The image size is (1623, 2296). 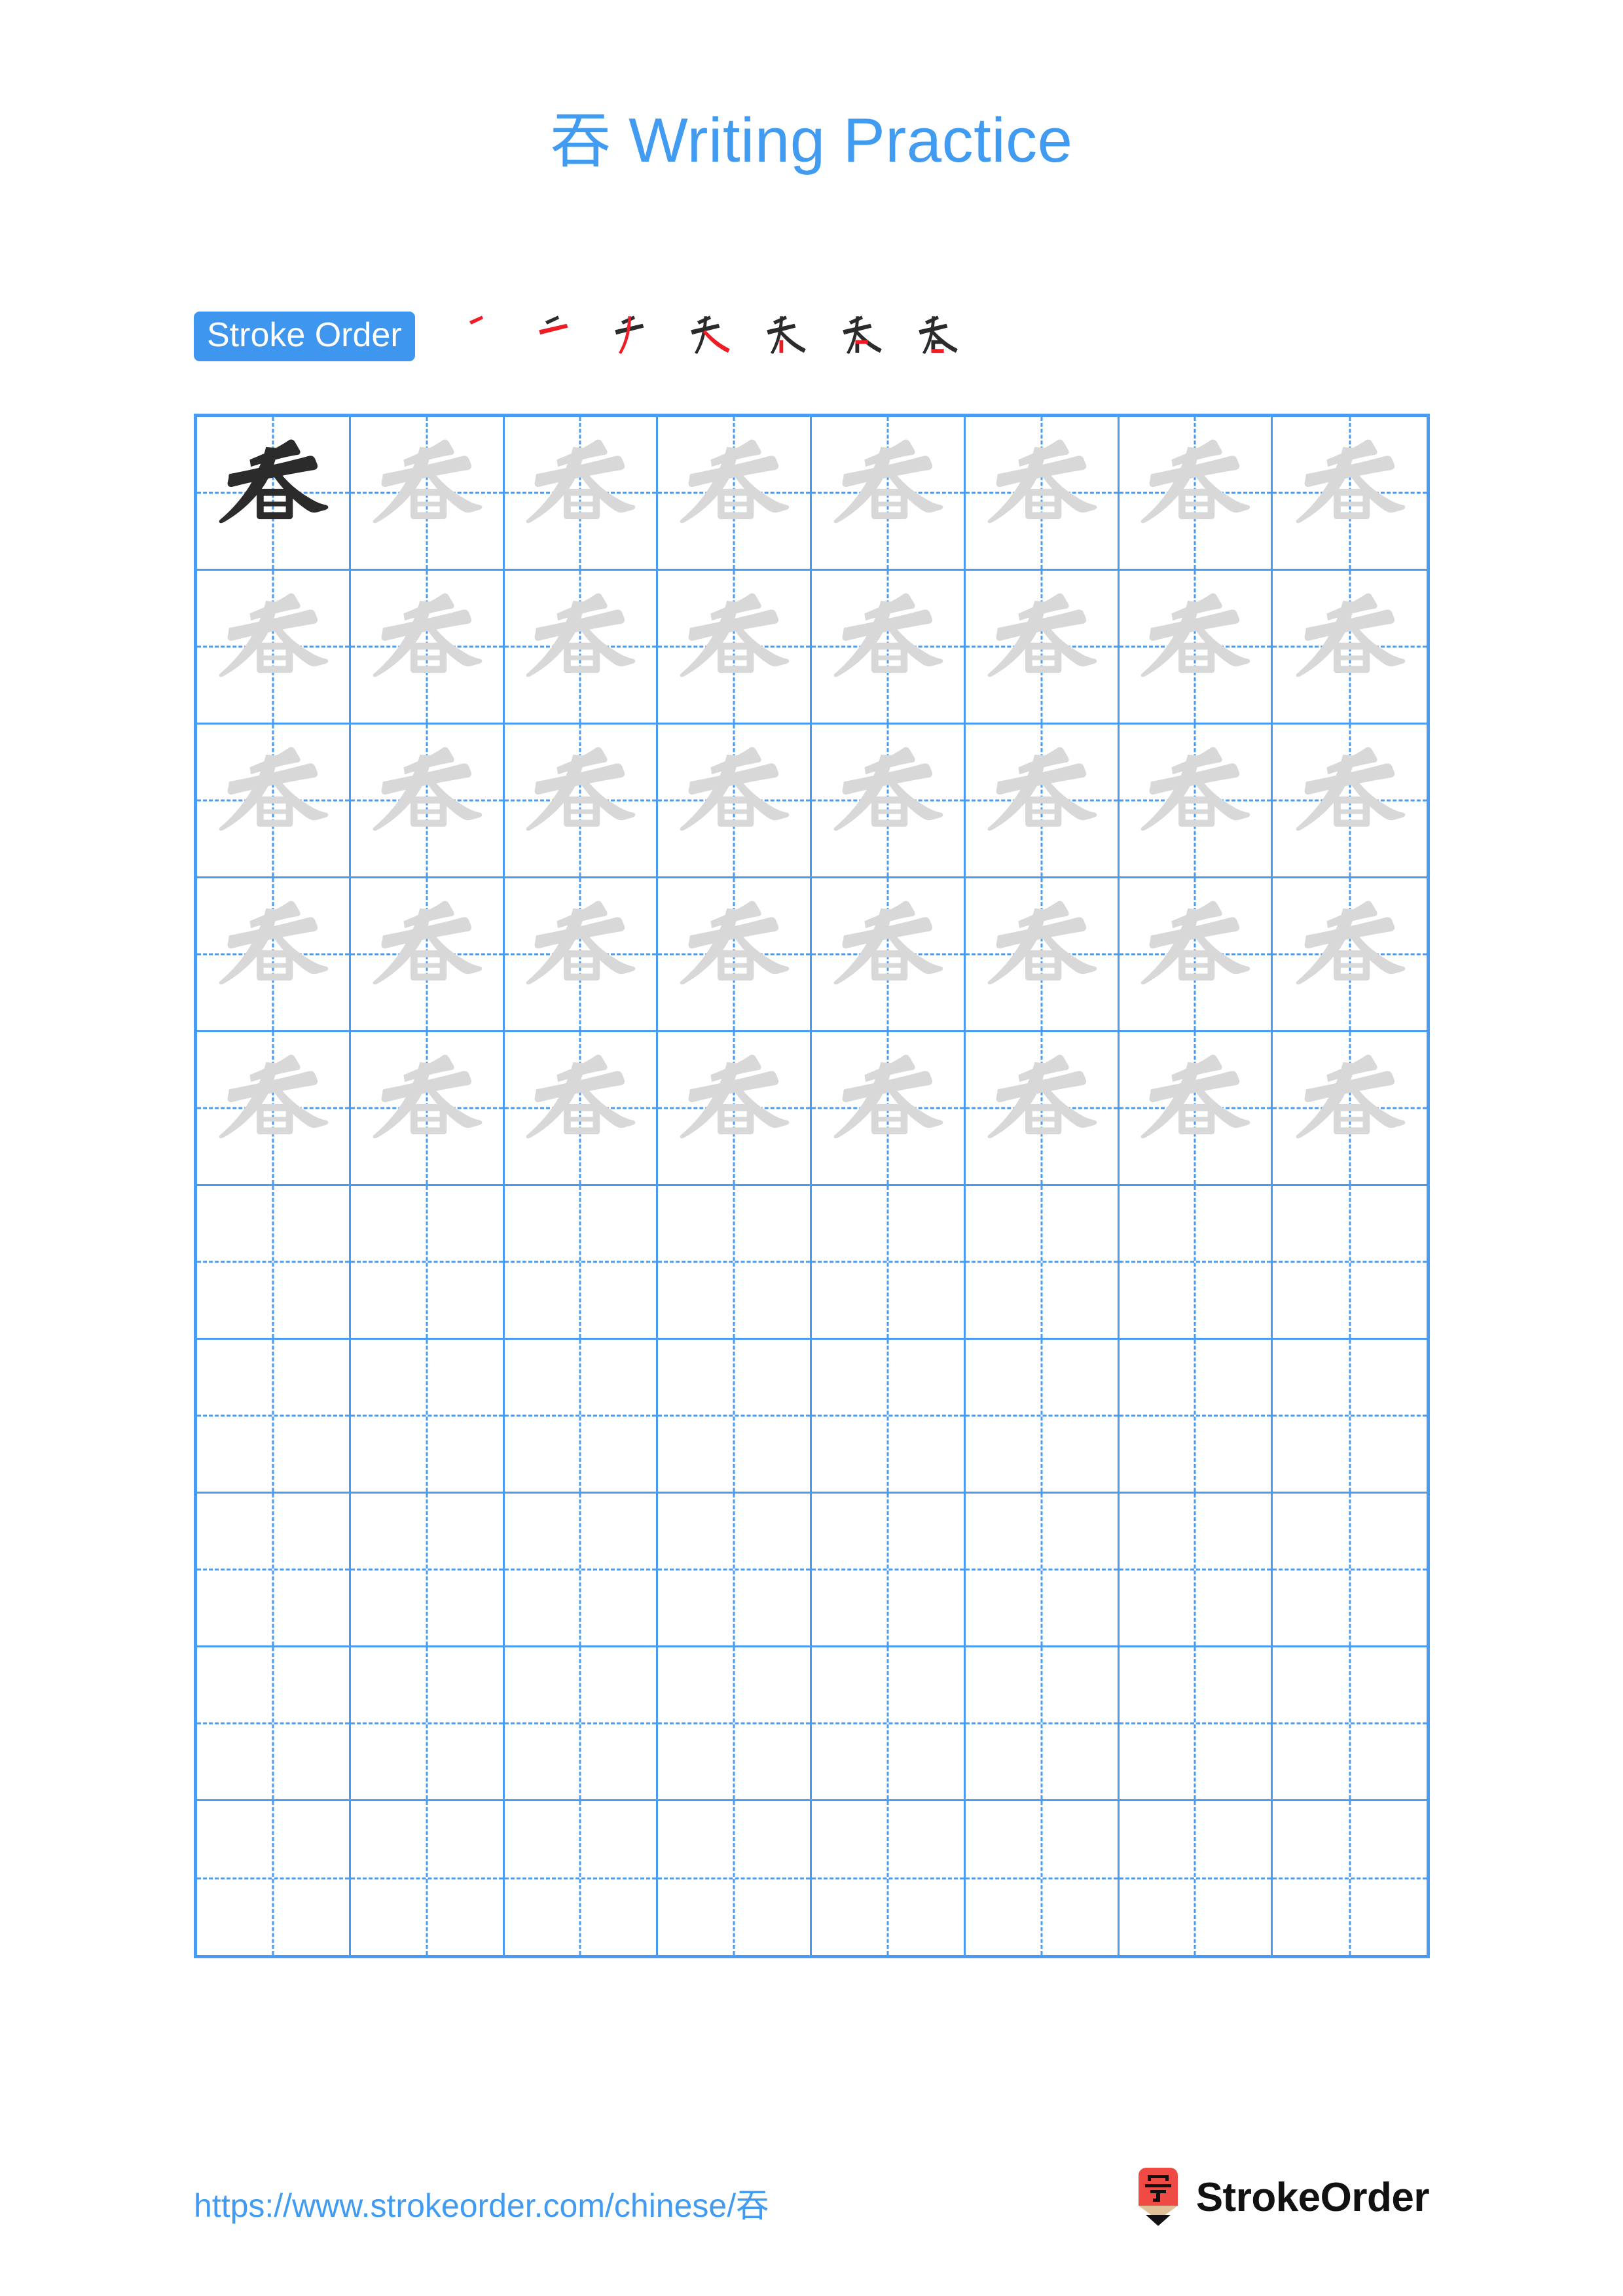 I want to click on practice-cell-r8-c2, so click(x=427, y=1570).